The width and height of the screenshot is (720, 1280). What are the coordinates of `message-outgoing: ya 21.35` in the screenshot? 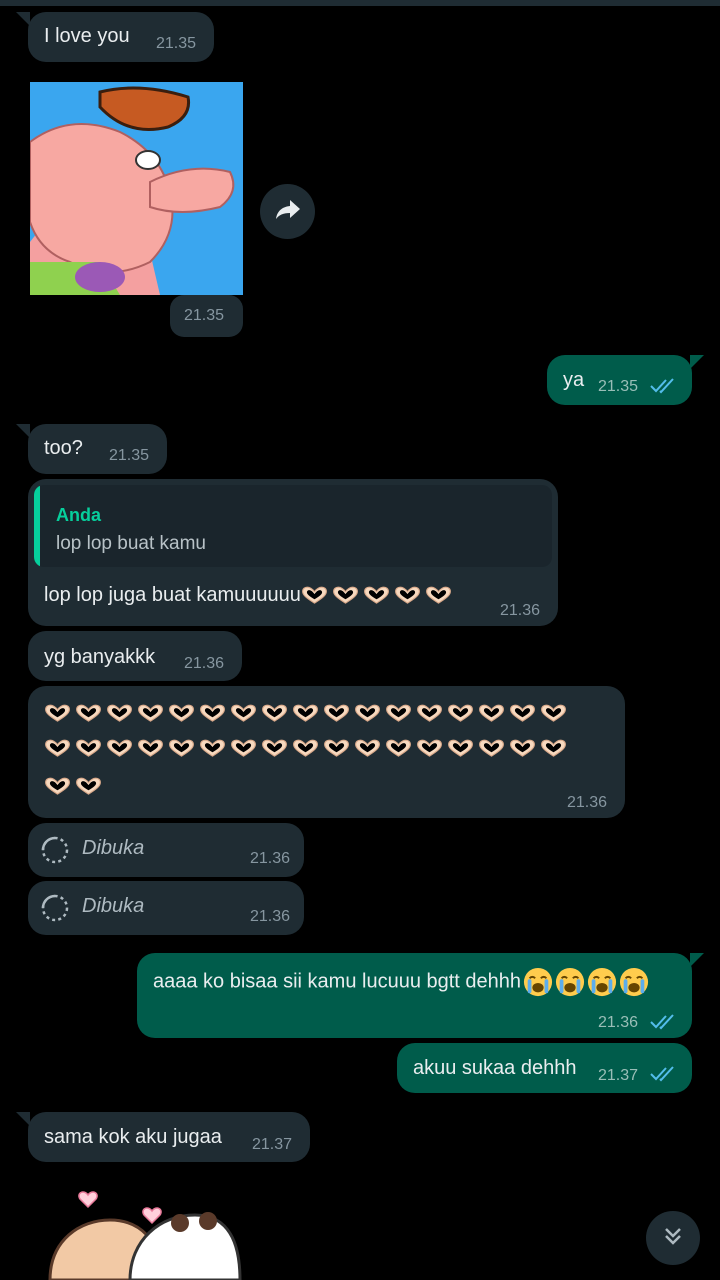 It's located at (625, 380).